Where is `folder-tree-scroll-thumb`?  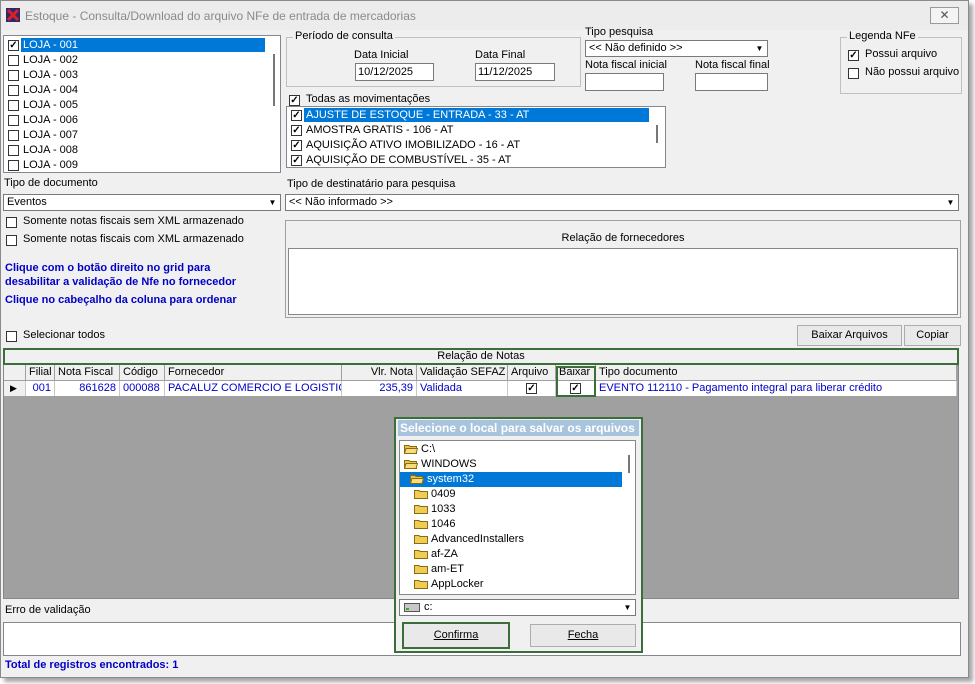
folder-tree-scroll-thumb is located at coordinates (629, 464).